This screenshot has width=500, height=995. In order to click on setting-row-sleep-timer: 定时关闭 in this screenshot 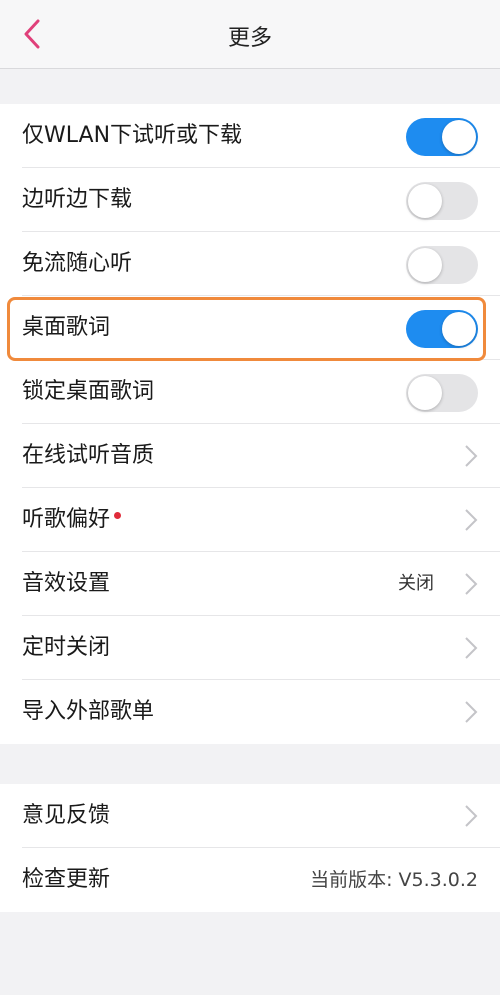, I will do `click(250, 648)`.